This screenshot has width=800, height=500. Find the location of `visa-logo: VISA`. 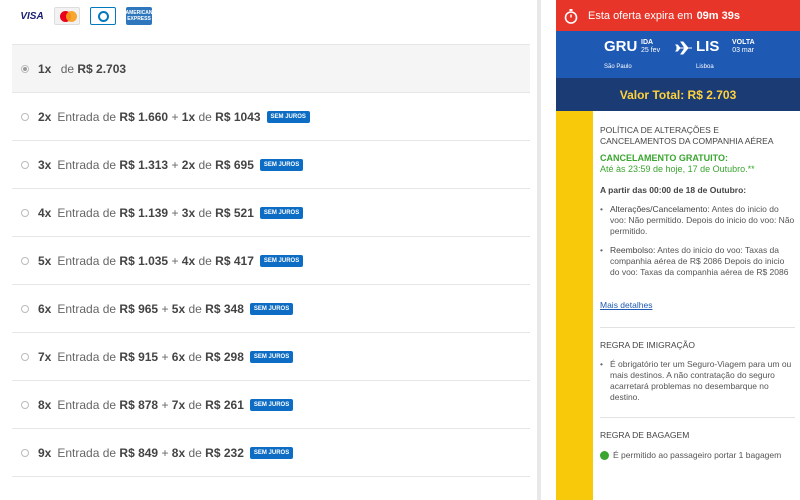

visa-logo: VISA is located at coordinates (32, 16).